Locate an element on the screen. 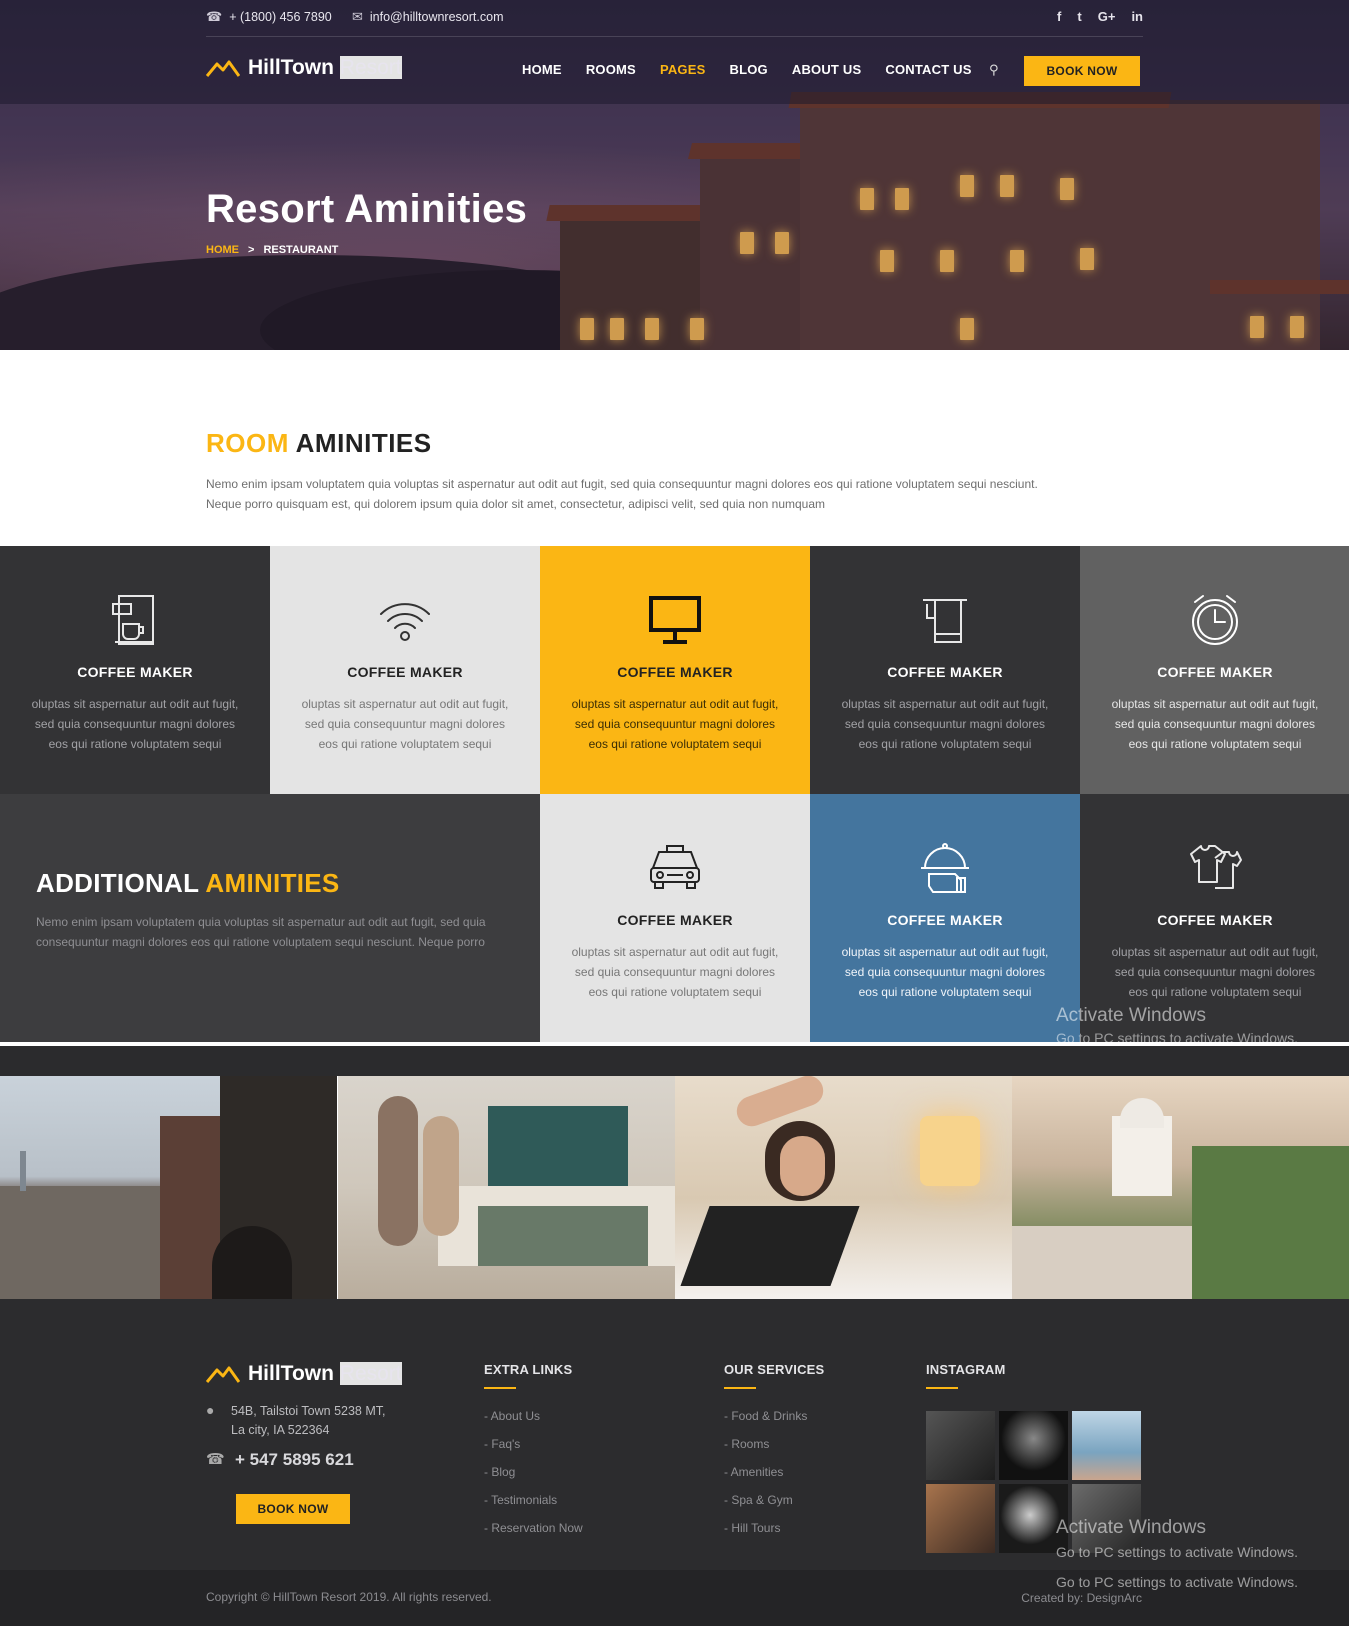 The width and height of the screenshot is (1349, 1626). gallery-image-woman-laptop is located at coordinates (843, 1187).